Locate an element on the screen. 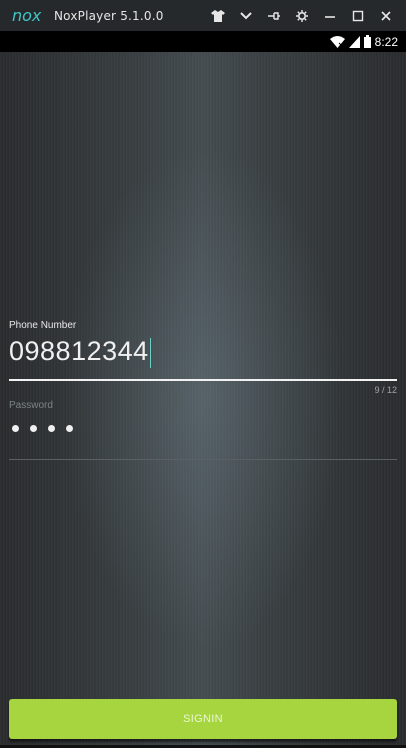 This screenshot has height=748, width=406. svg-text: nox is located at coordinates (27, 16).